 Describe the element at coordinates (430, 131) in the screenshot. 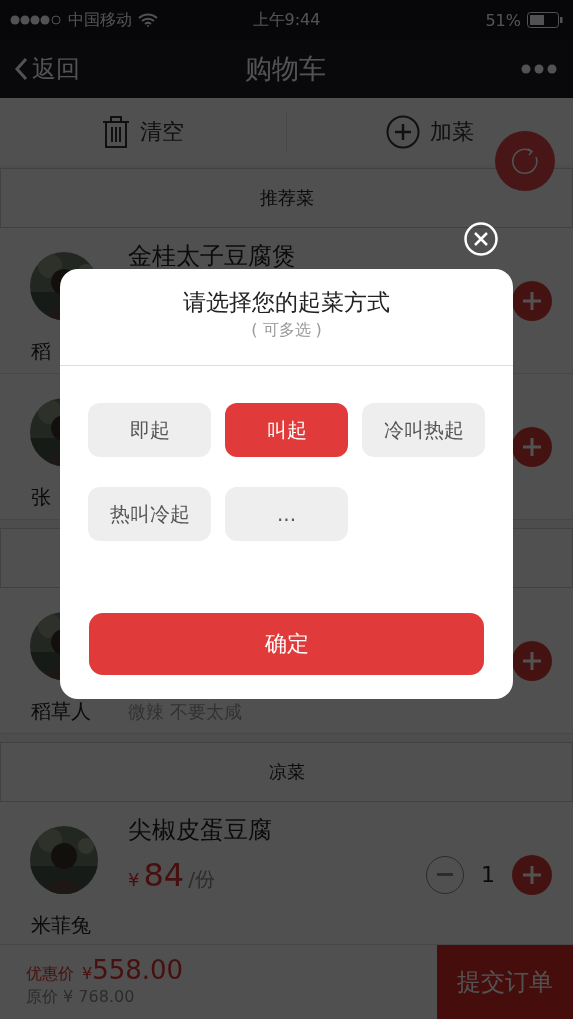

I see `add-dish-button: 加菜` at that location.